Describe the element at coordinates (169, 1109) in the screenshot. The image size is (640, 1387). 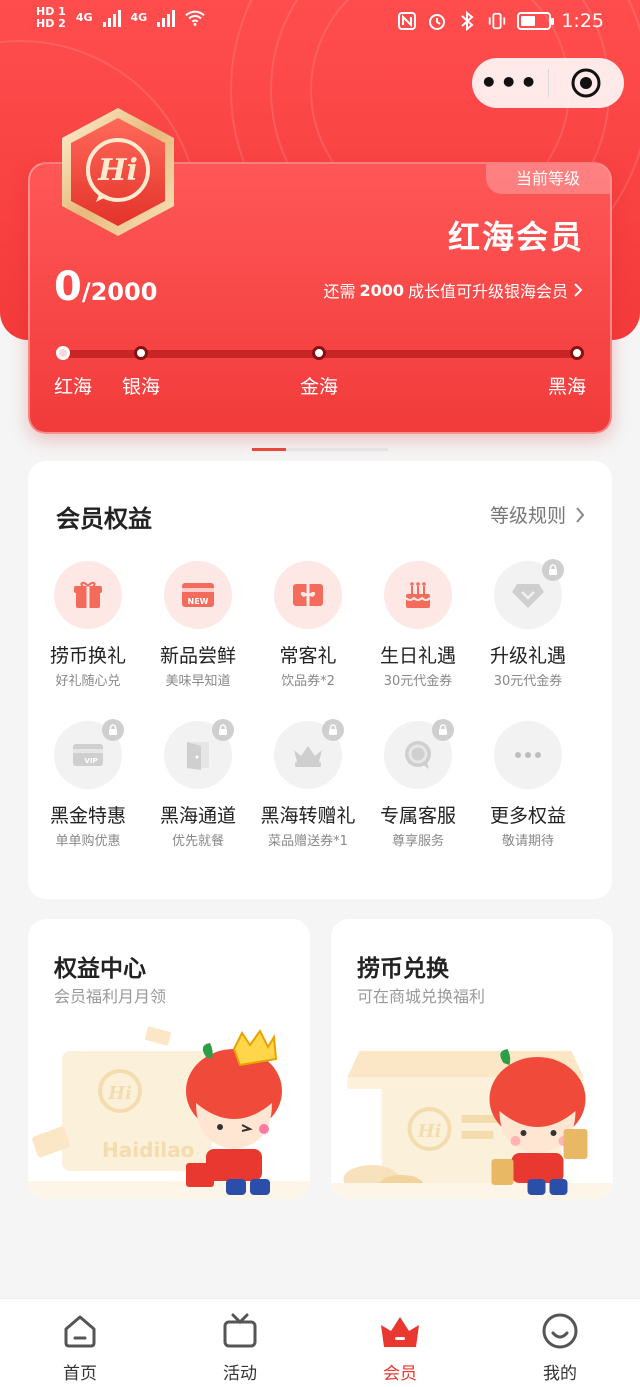
I see `mascot-ticket-illustration: Hi Haidilao` at that location.